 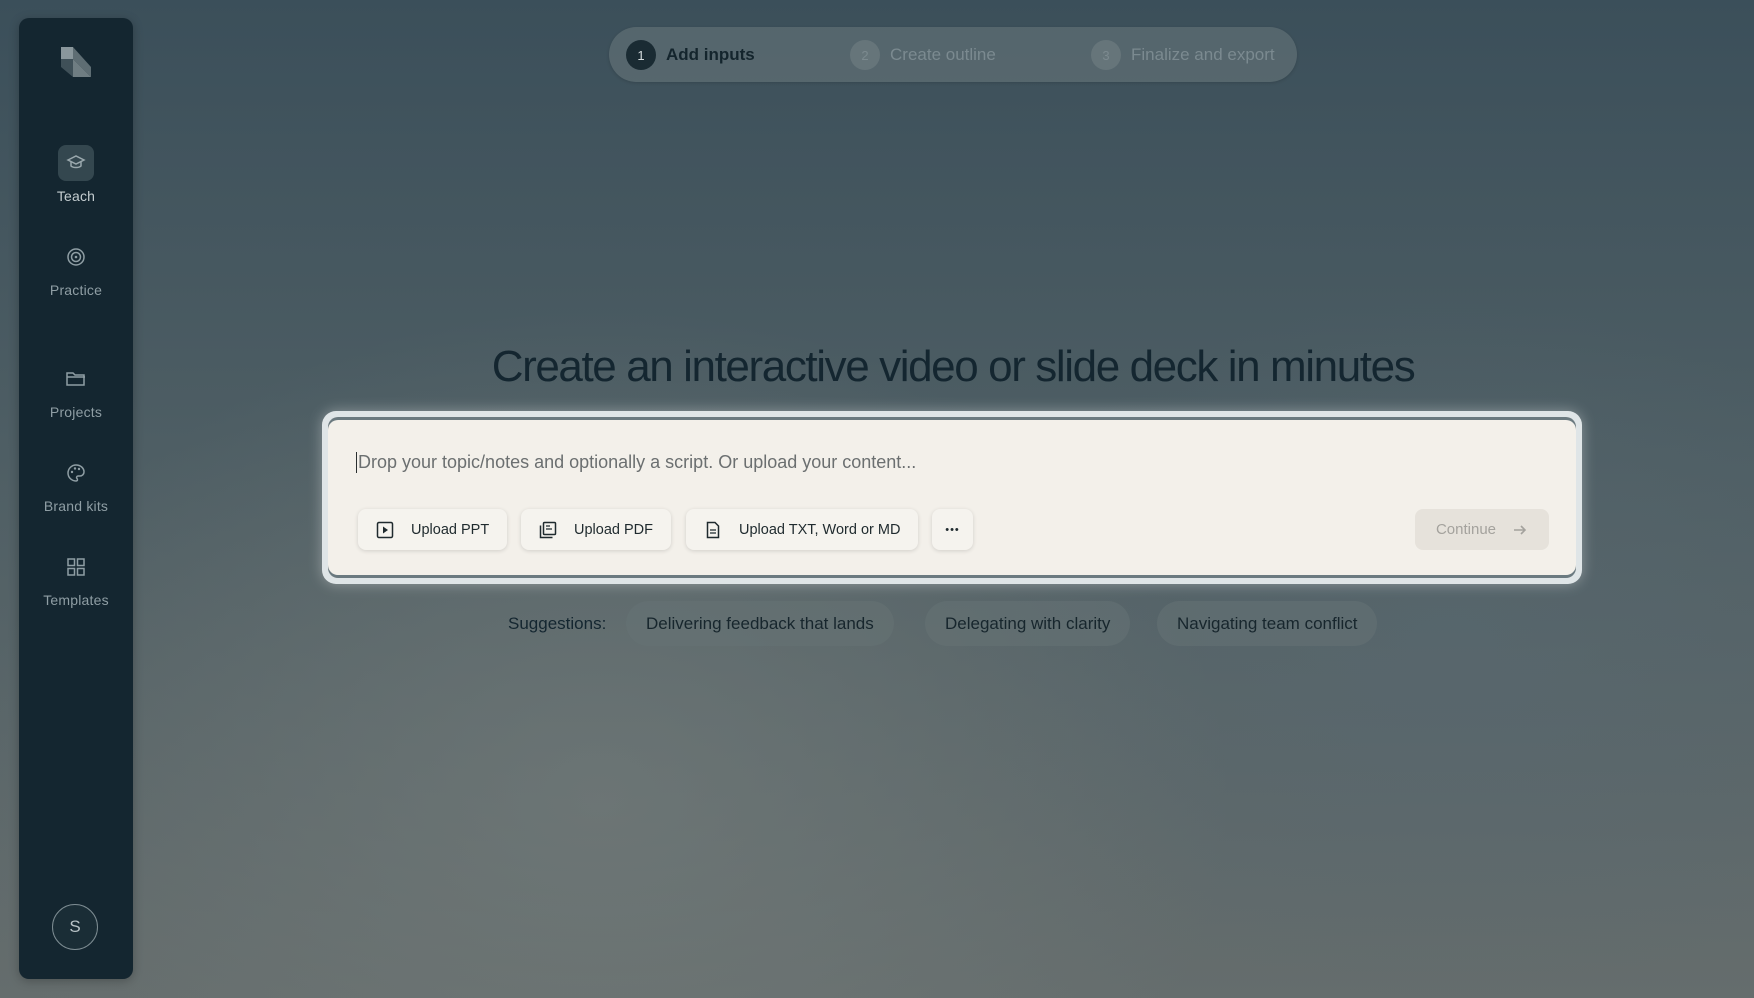 What do you see at coordinates (76, 567) in the screenshot?
I see `grid-icon` at bounding box center [76, 567].